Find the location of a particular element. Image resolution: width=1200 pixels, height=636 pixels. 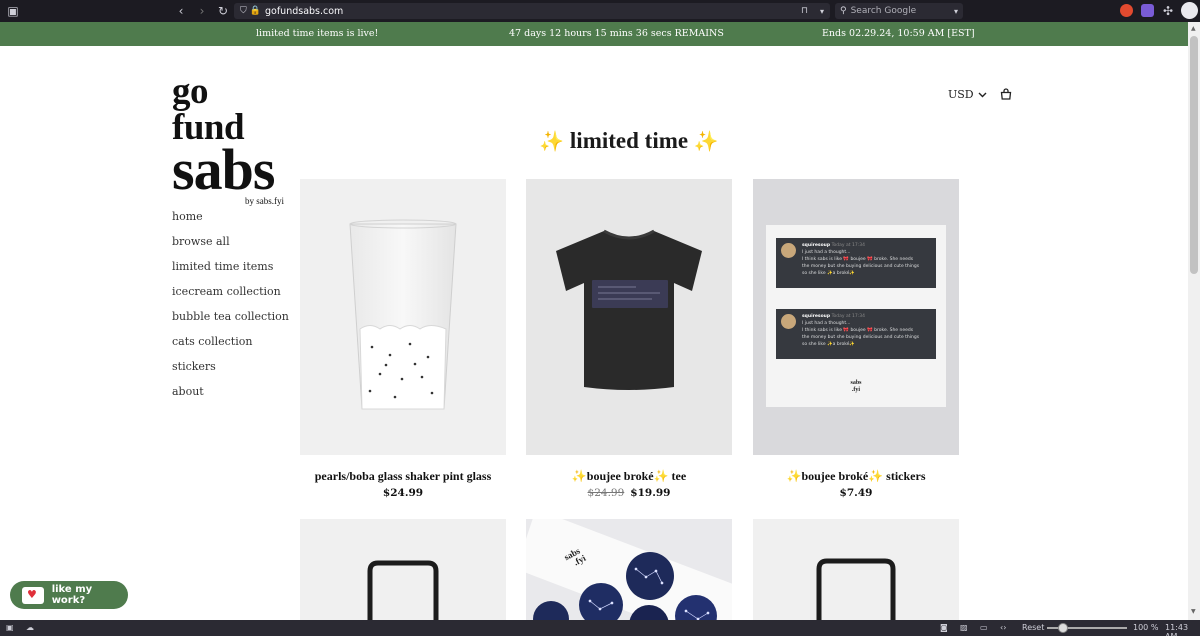

search-icon: ⚲ is located at coordinates (843, 11).